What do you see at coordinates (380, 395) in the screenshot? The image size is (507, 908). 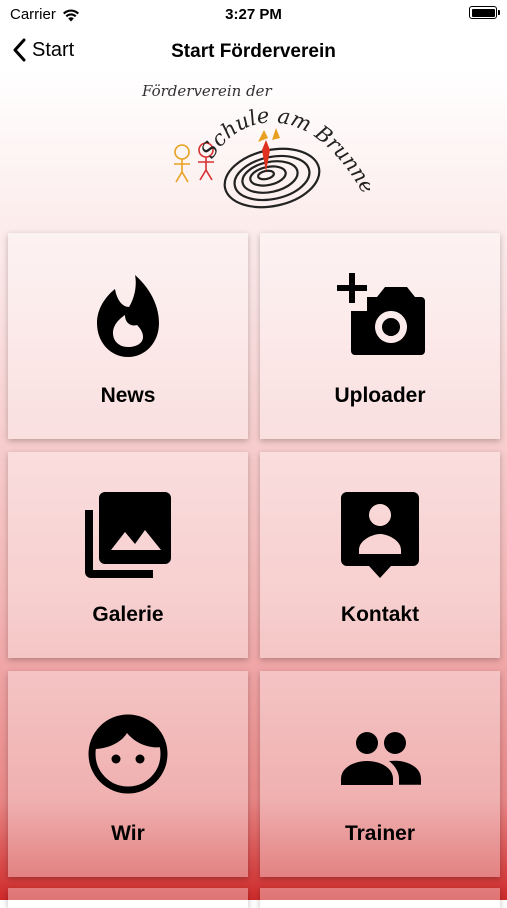 I see `tile-label: Uploader` at bounding box center [380, 395].